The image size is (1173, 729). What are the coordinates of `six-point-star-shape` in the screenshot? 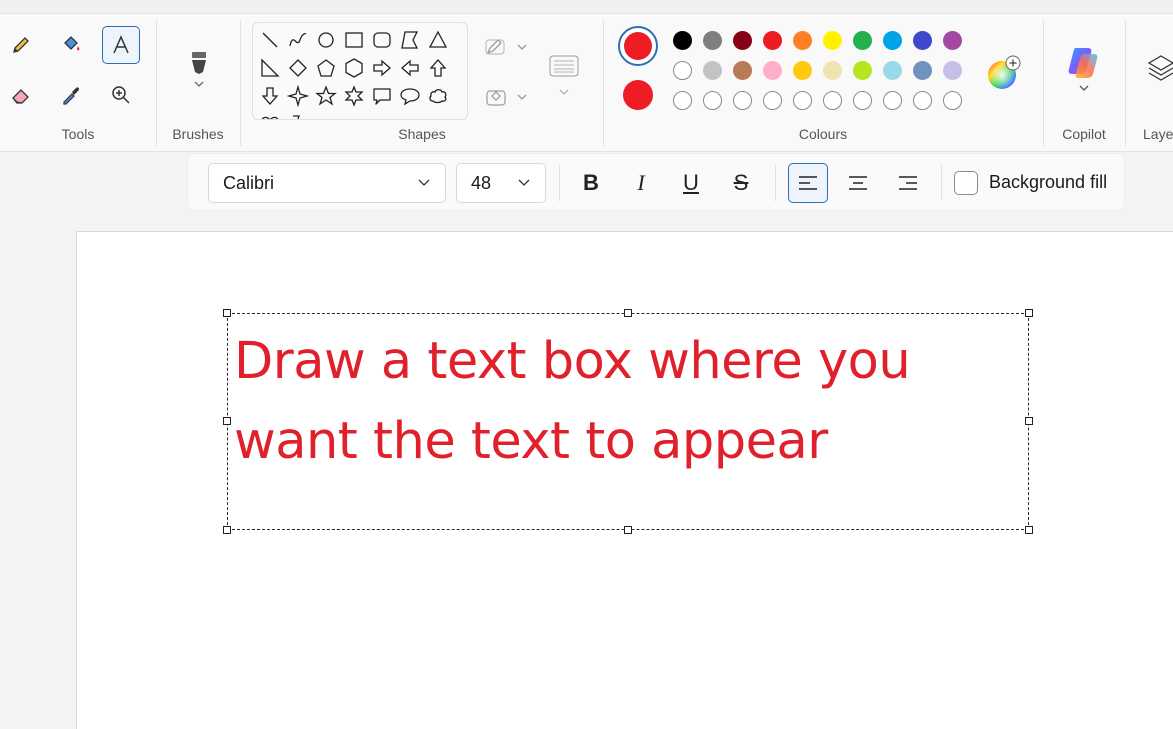 It's located at (354, 96).